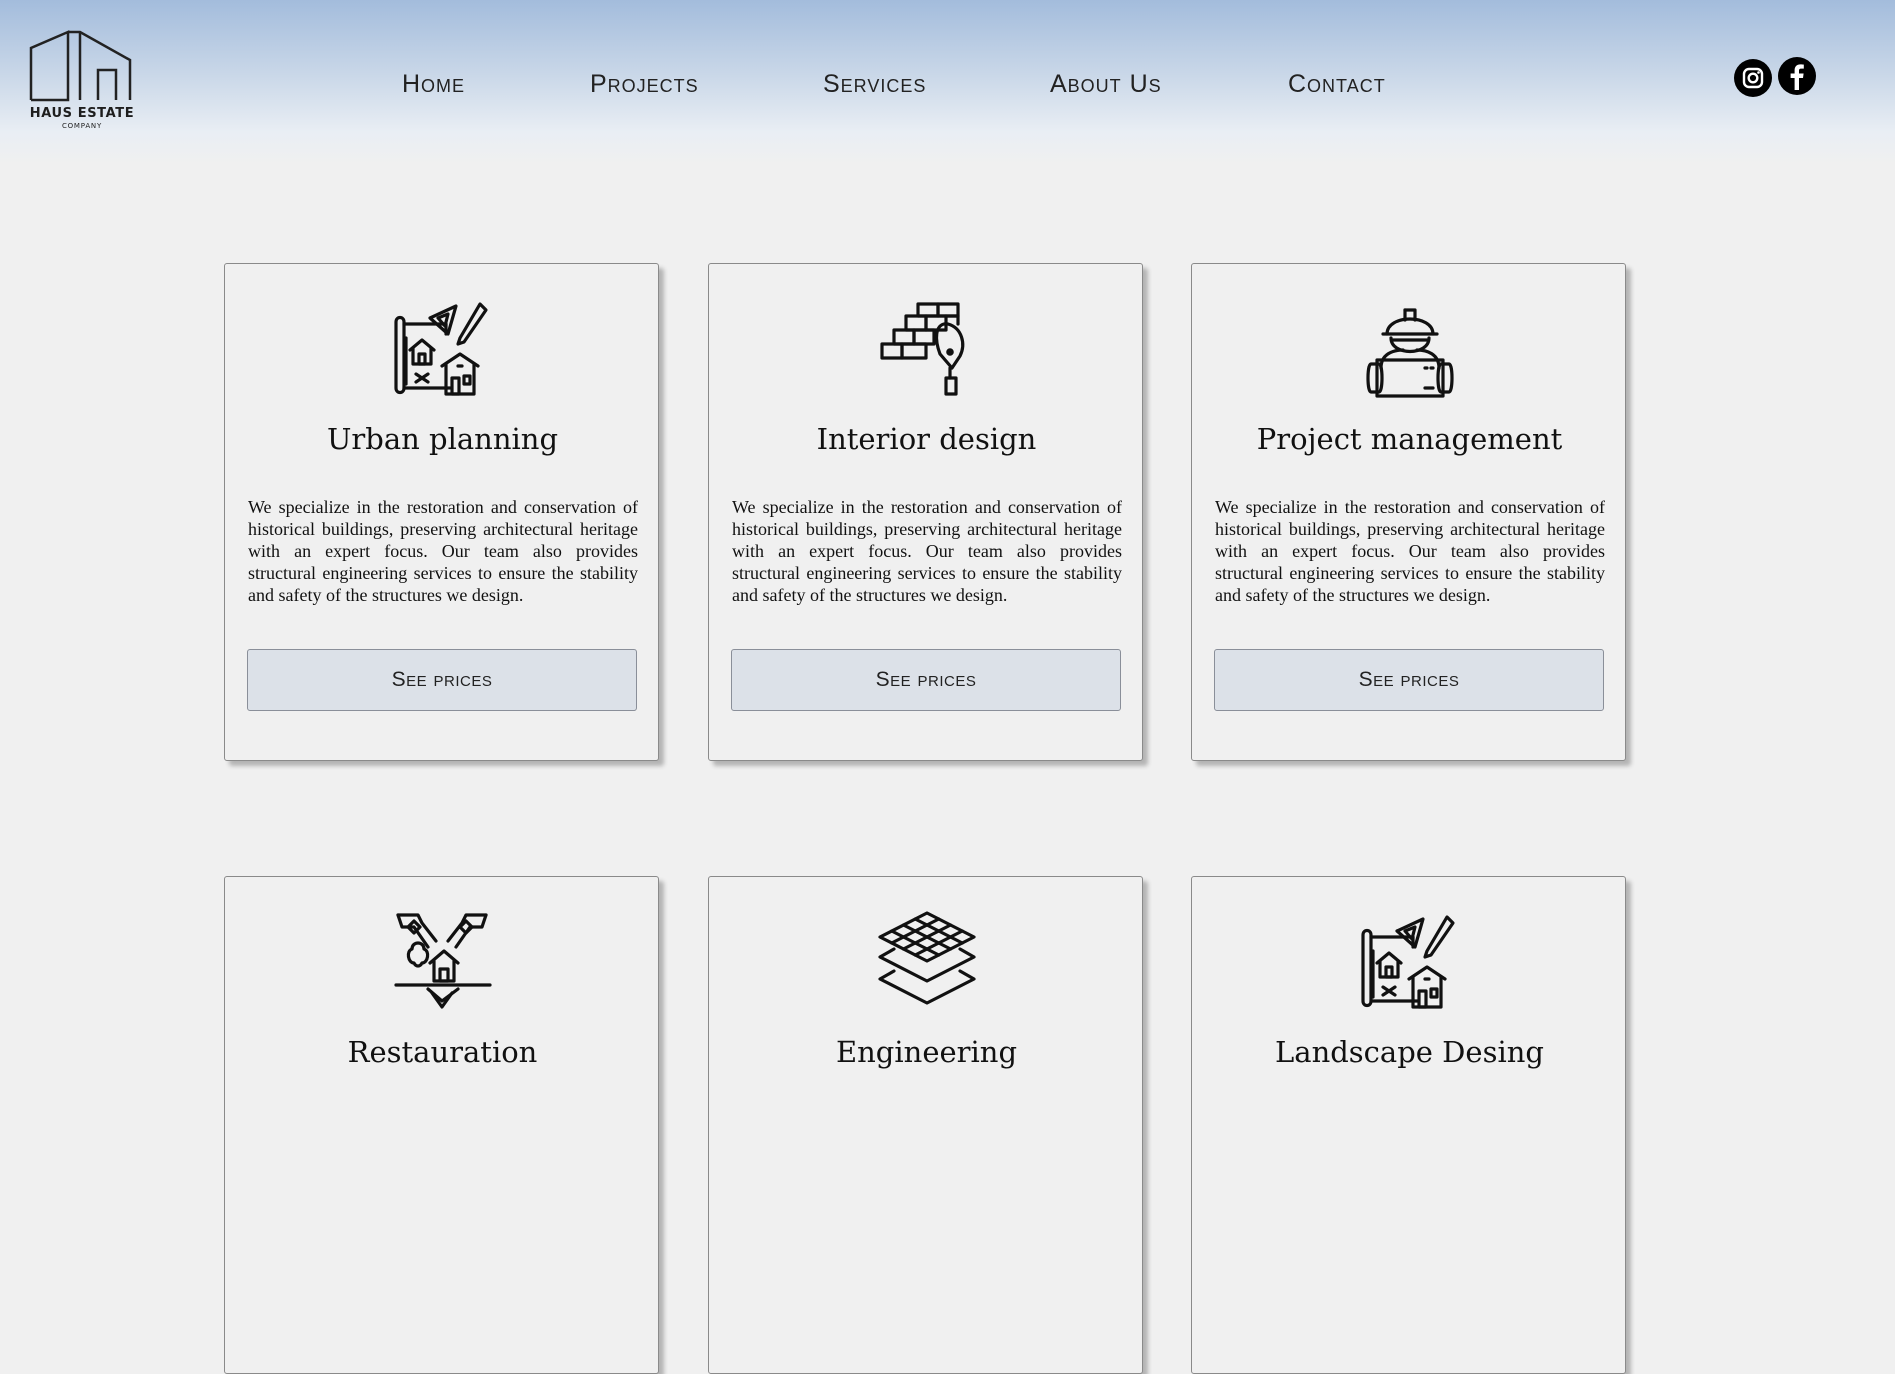 Image resolution: width=1895 pixels, height=1374 pixels. Describe the element at coordinates (927, 349) in the screenshot. I see `interior-design-icon` at that location.